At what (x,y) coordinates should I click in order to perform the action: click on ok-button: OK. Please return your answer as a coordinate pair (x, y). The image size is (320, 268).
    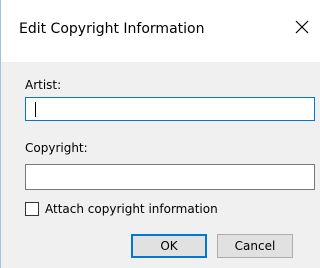
    Looking at the image, I should click on (169, 246).